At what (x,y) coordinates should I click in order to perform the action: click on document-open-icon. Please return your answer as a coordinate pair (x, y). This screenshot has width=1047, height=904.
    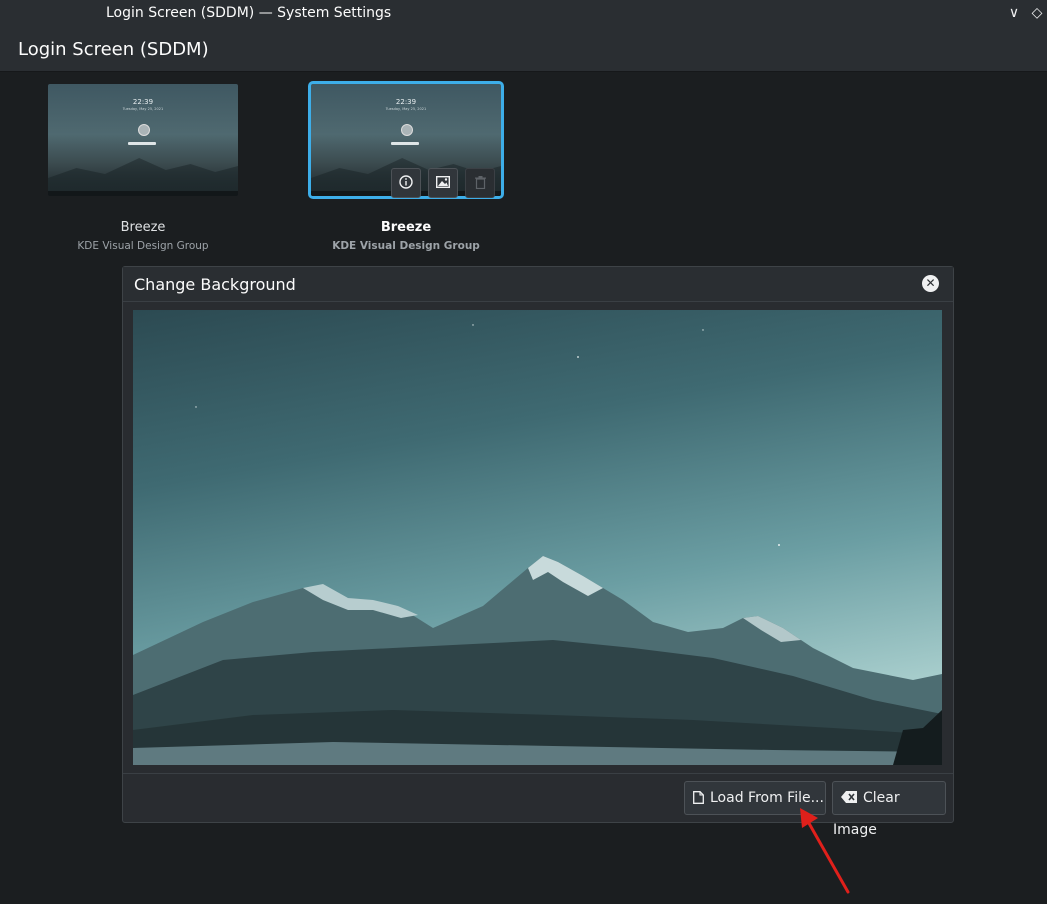
    Looking at the image, I should click on (698, 798).